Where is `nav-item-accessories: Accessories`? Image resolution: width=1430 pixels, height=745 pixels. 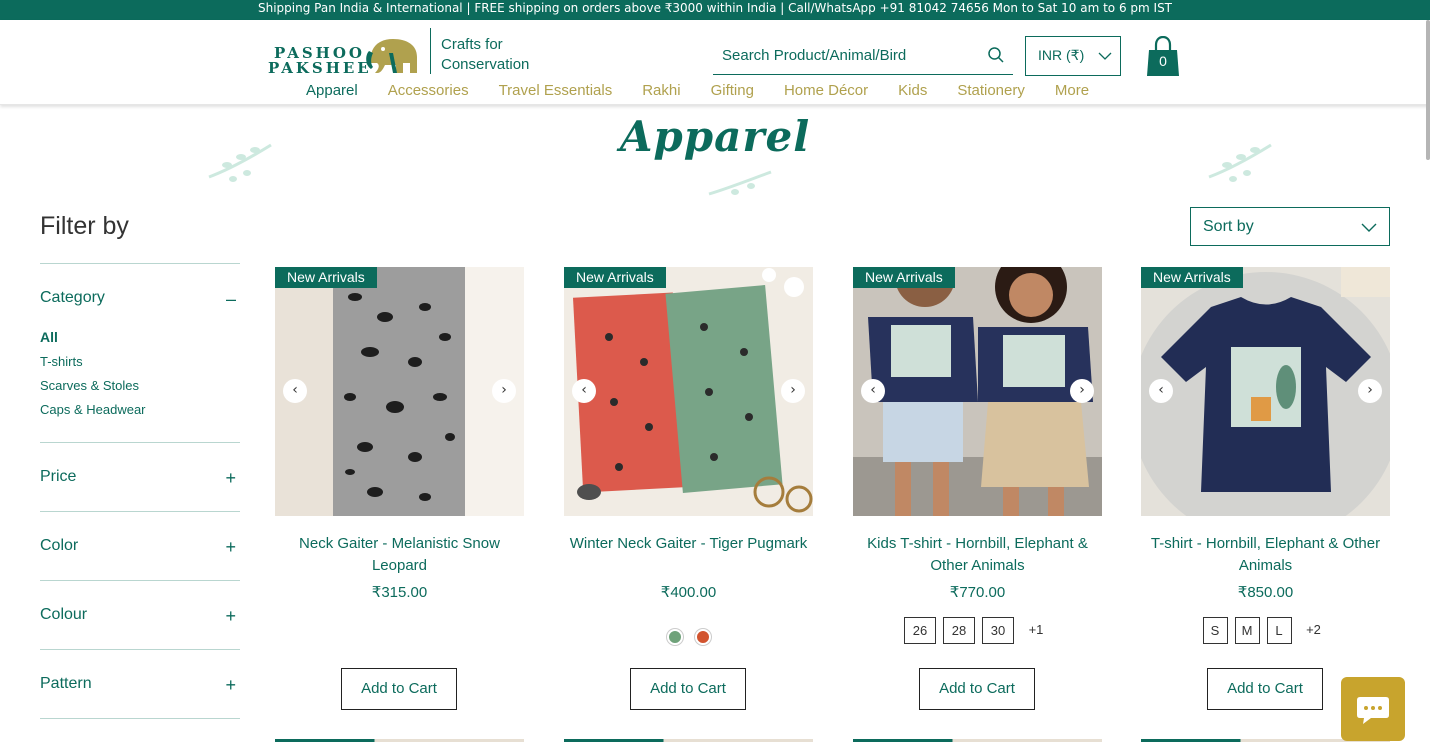 nav-item-accessories: Accessories is located at coordinates (428, 93).